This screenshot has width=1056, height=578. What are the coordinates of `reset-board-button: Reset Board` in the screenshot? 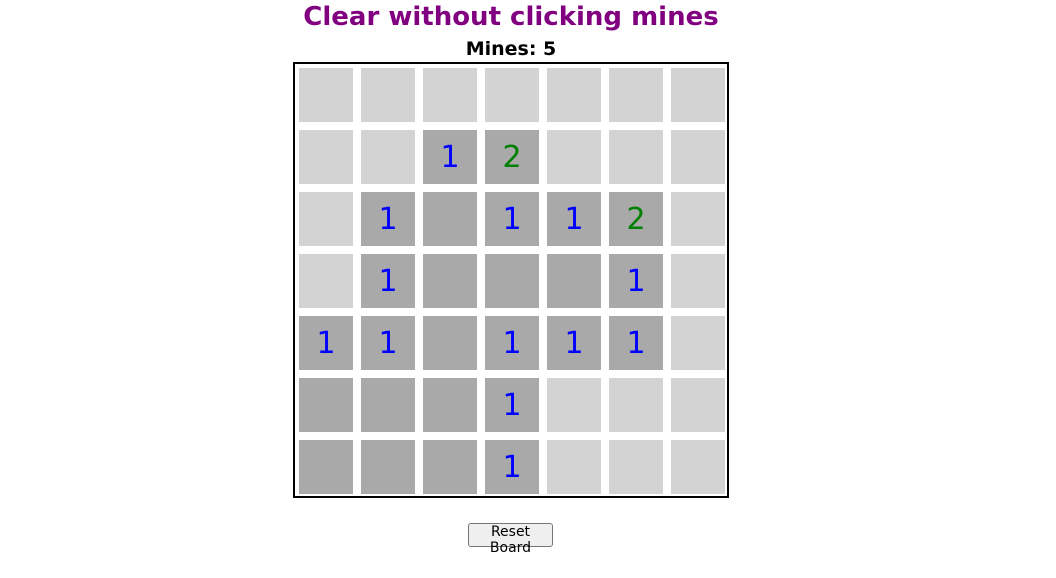 It's located at (510, 539).